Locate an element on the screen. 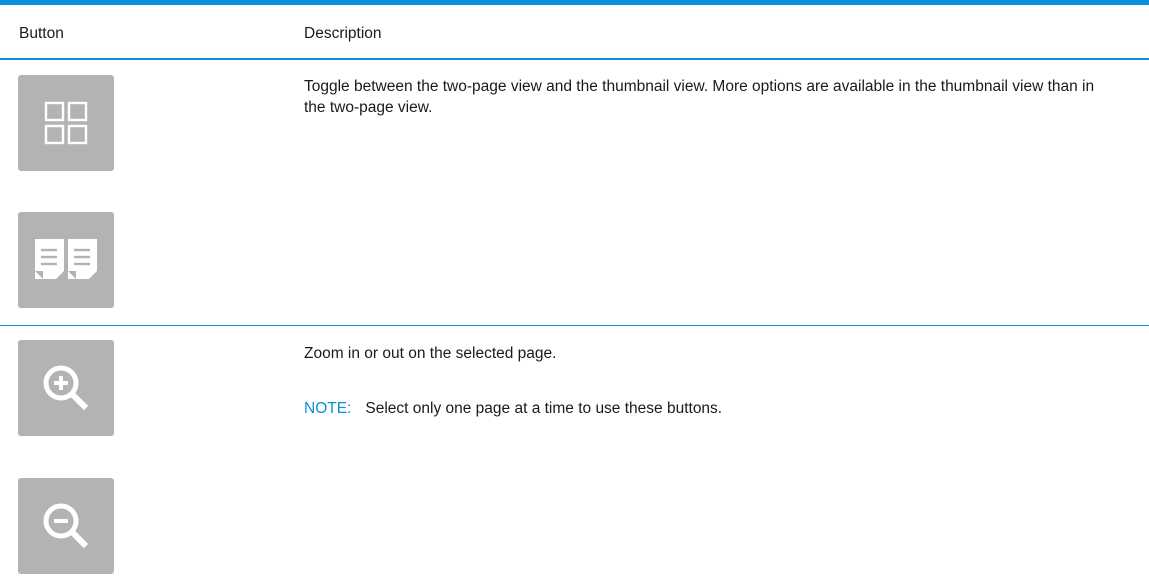 The width and height of the screenshot is (1149, 586). thumbnail-view-button is located at coordinates (66, 123).